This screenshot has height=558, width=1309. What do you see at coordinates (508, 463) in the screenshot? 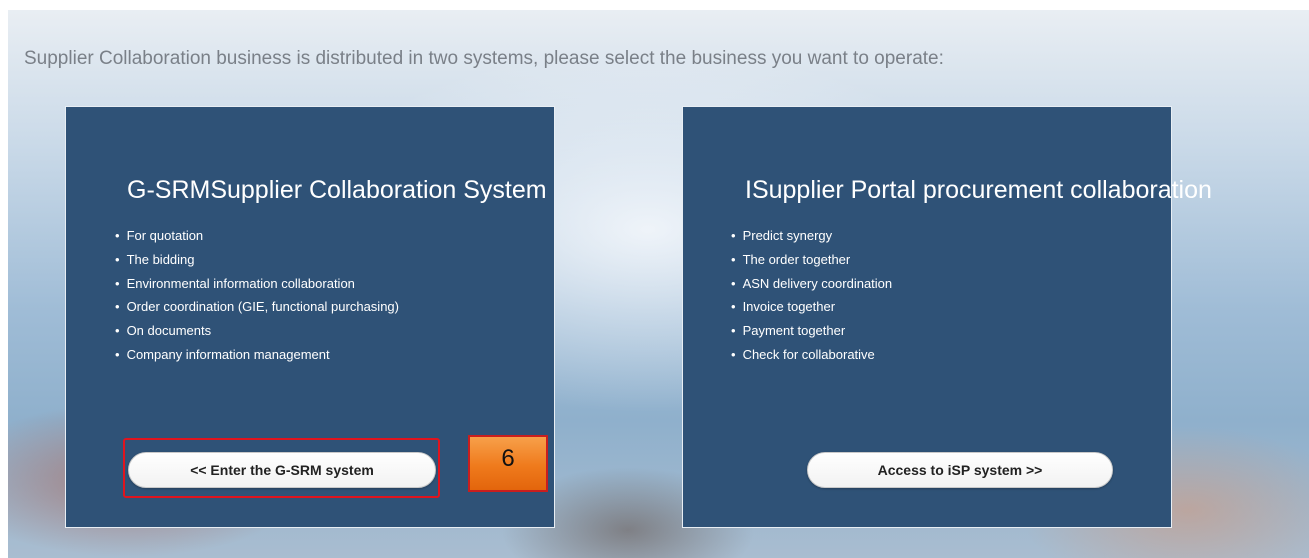
I see `step-number-badge: 6` at bounding box center [508, 463].